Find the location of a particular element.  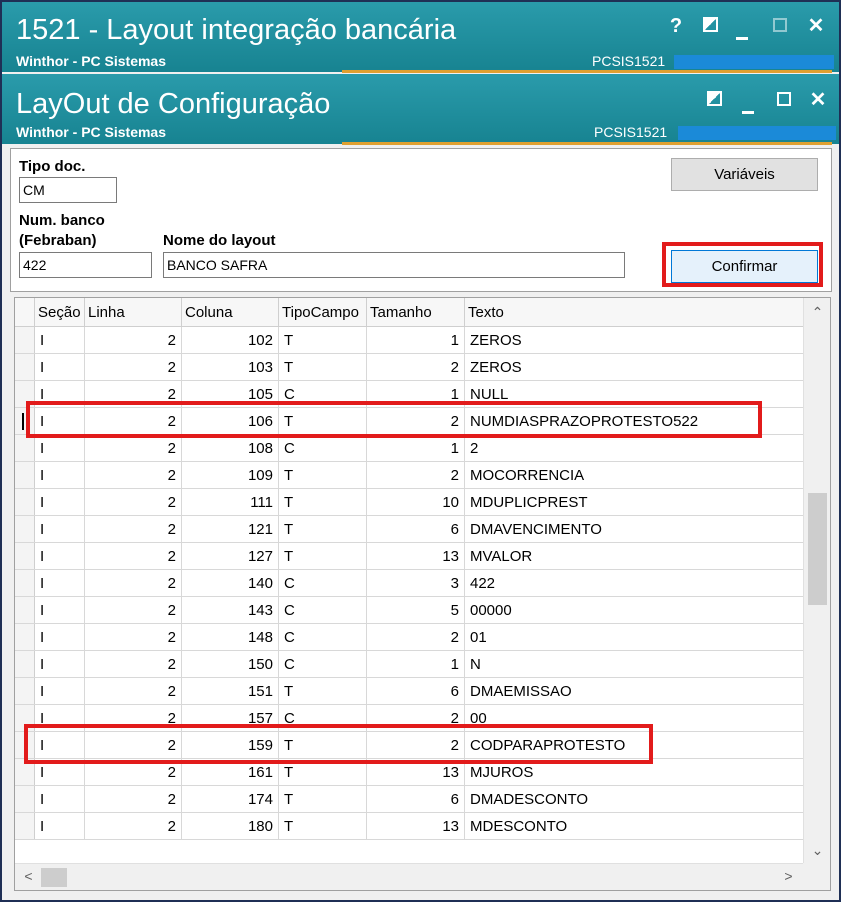

vertical-scroll-thumb is located at coordinates (817, 549).